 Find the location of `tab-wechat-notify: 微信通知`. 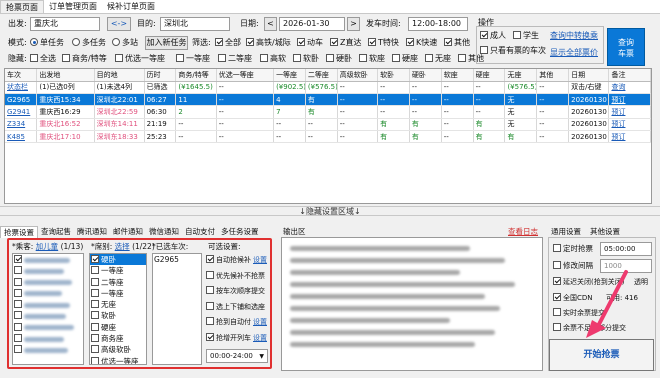

tab-wechat-notify: 微信通知 is located at coordinates (164, 232).